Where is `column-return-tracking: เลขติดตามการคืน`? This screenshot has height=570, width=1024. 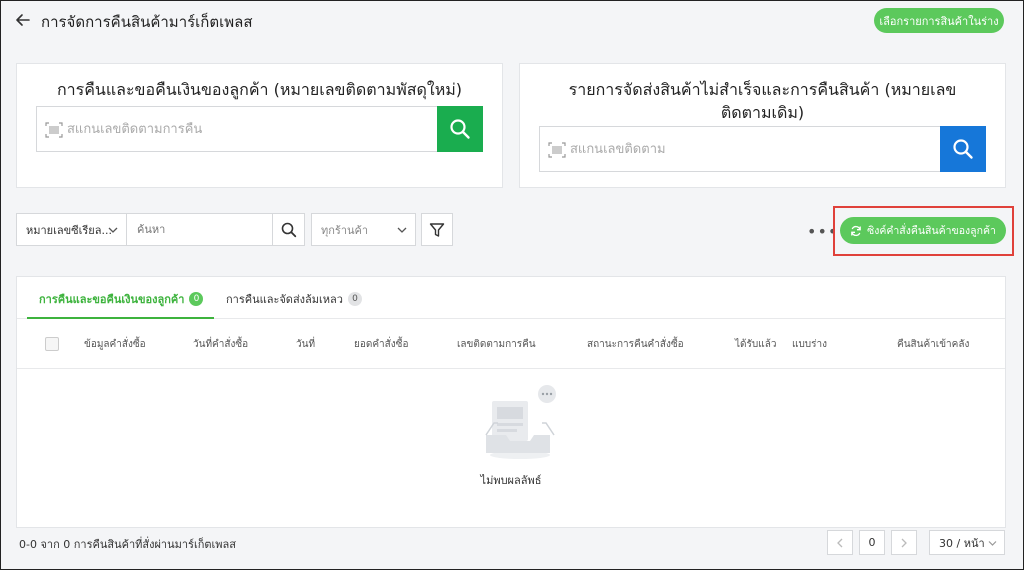 column-return-tracking: เลขติดตามการคืน is located at coordinates (496, 344).